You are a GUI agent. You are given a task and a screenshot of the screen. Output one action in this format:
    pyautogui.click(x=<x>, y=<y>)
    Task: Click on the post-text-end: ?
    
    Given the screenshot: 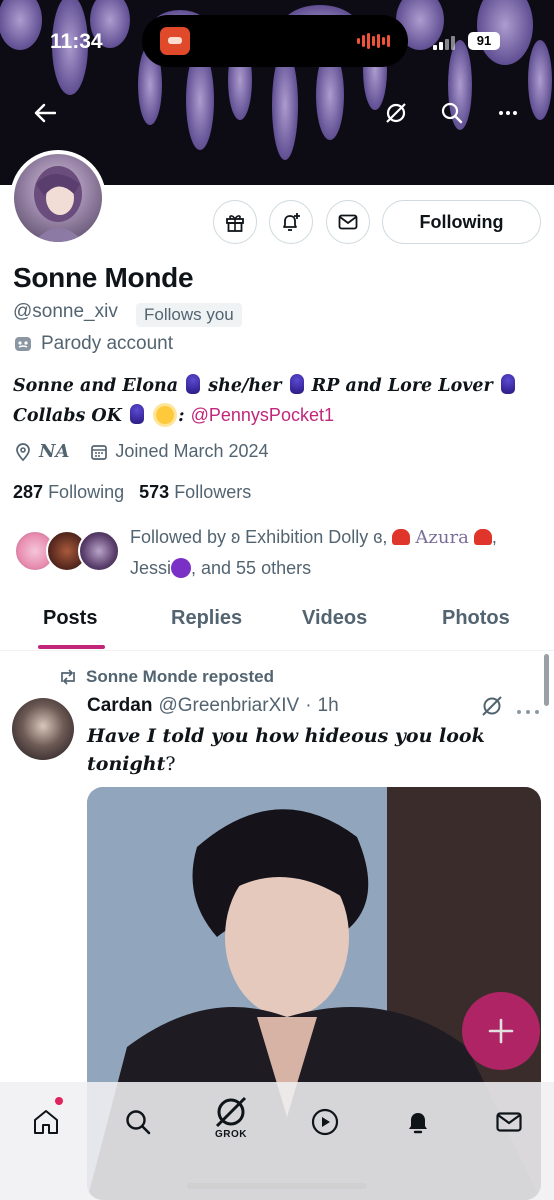 What is the action you would take?
    pyautogui.click(x=170, y=764)
    